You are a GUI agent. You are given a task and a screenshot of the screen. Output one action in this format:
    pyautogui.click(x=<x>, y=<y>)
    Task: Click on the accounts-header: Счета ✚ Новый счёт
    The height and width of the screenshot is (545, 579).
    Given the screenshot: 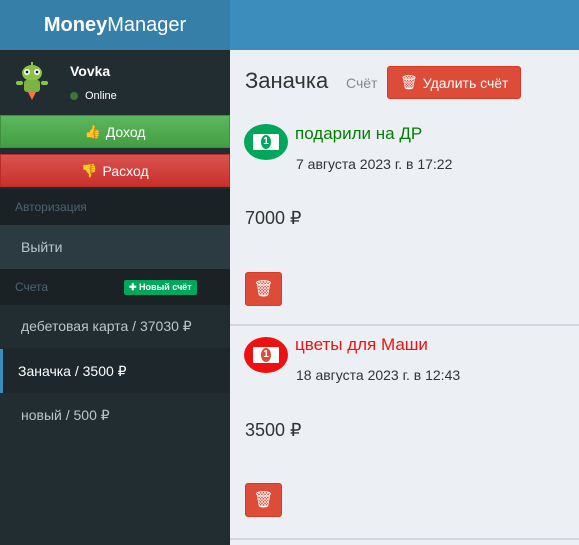 What is the action you would take?
    pyautogui.click(x=115, y=287)
    